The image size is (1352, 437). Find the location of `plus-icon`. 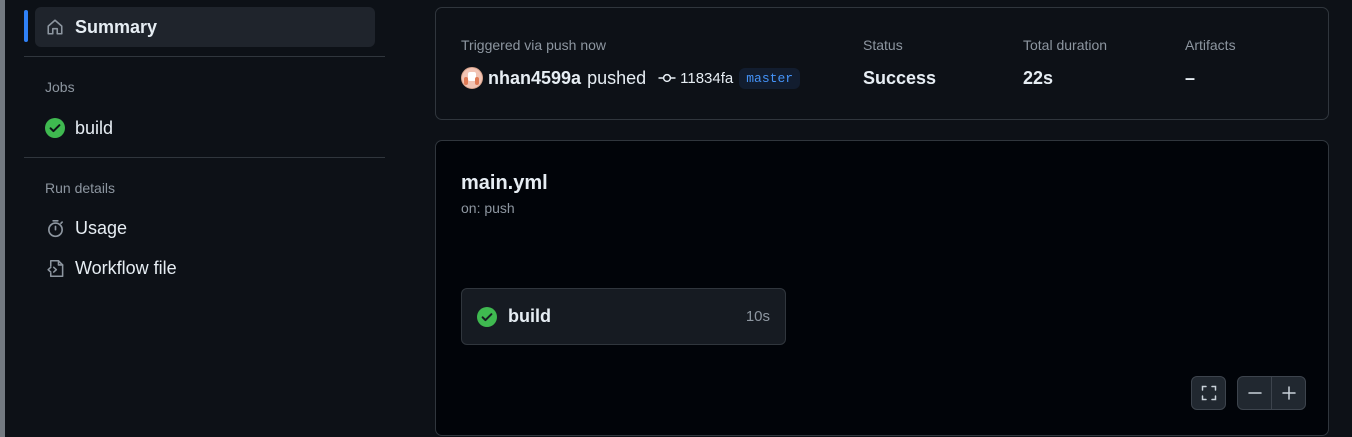

plus-icon is located at coordinates (1288, 393).